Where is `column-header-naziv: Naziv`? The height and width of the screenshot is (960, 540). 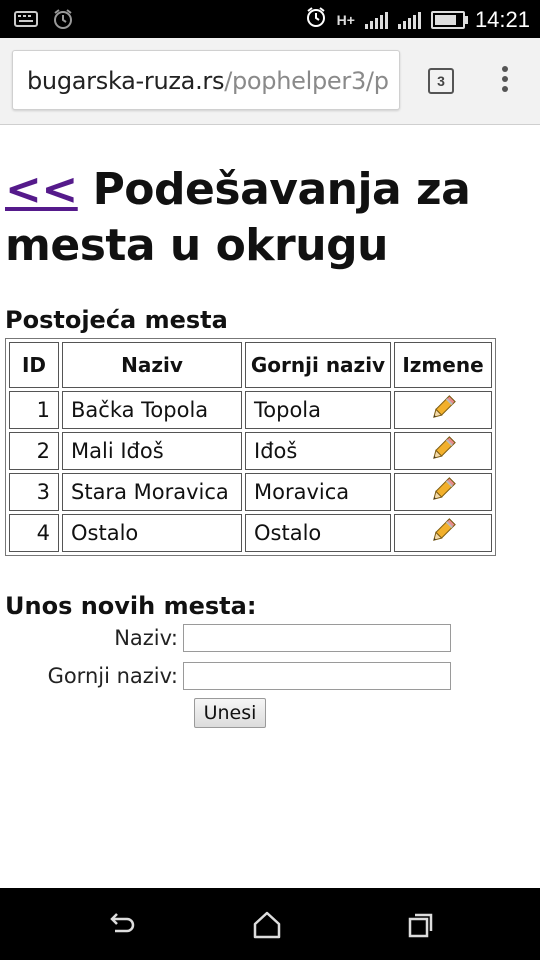 column-header-naziv: Naziv is located at coordinates (152, 365).